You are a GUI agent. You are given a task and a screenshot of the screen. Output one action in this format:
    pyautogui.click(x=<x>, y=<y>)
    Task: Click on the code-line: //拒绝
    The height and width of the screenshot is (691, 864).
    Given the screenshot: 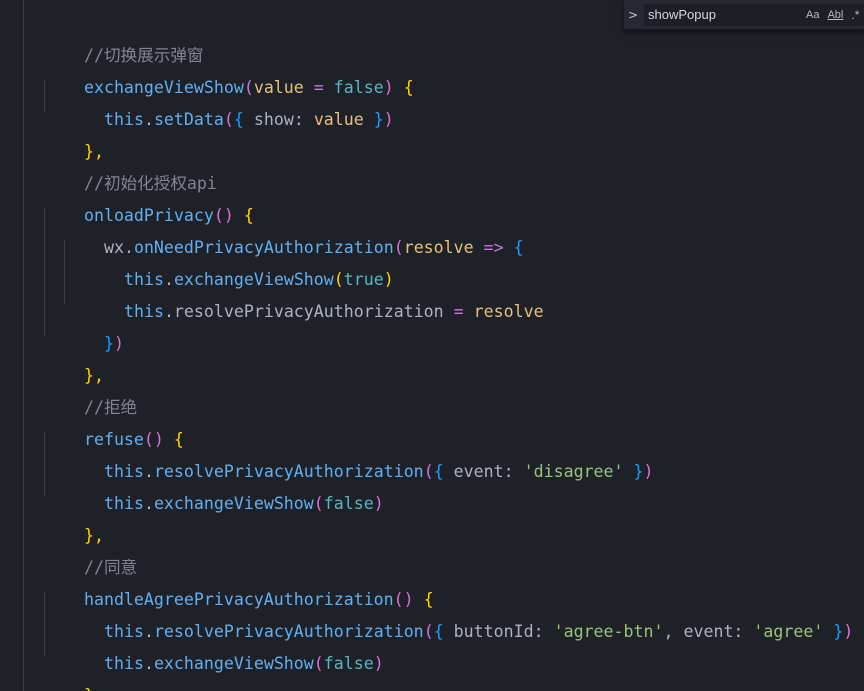 What is the action you would take?
    pyautogui.click(x=90, y=388)
    